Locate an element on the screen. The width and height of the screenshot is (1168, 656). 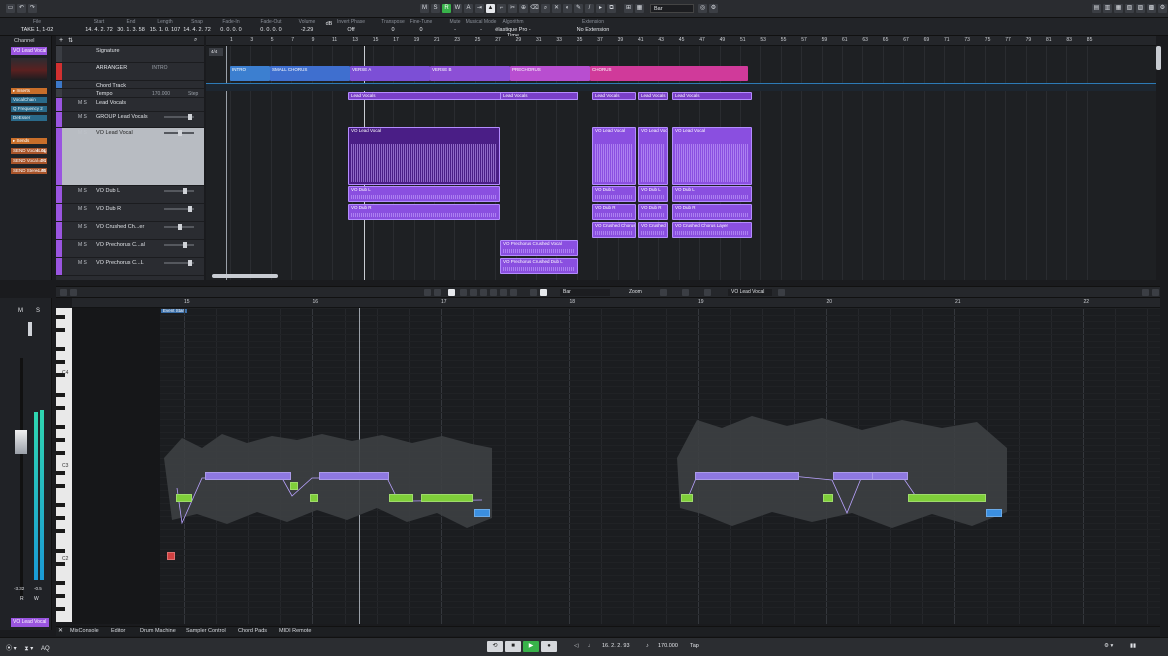
track-header: M S VO Prechorus C...al is located at coordinates (130, 249).